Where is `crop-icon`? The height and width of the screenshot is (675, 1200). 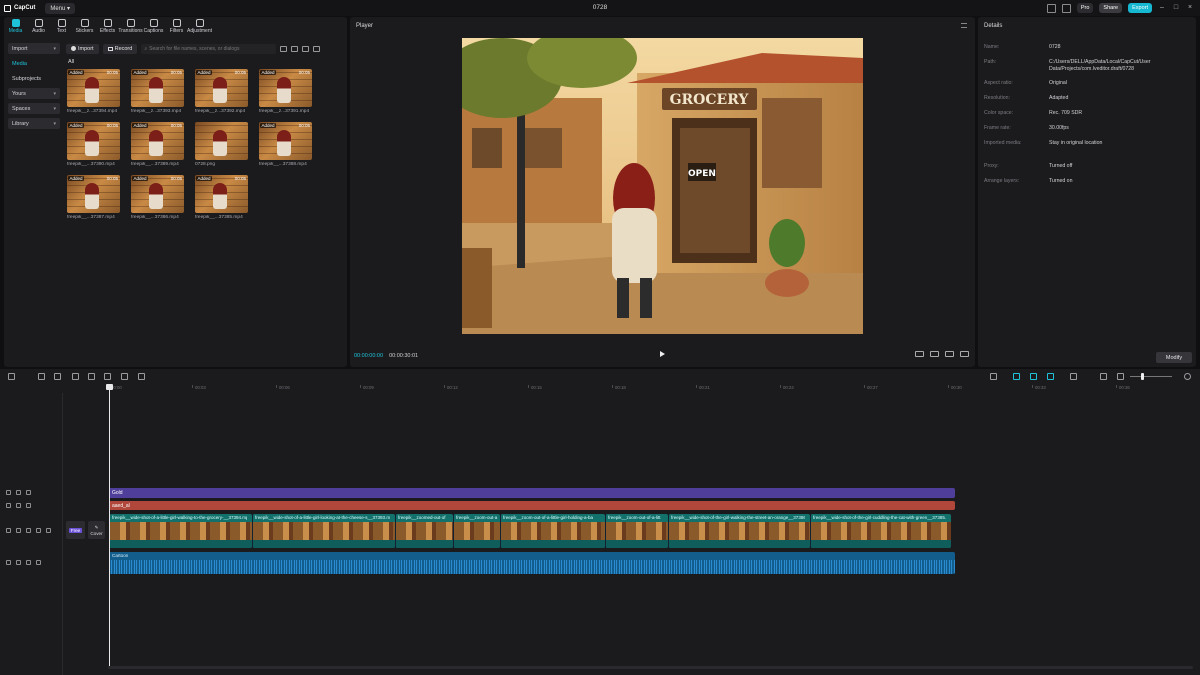
crop-icon is located at coordinates (934, 354).